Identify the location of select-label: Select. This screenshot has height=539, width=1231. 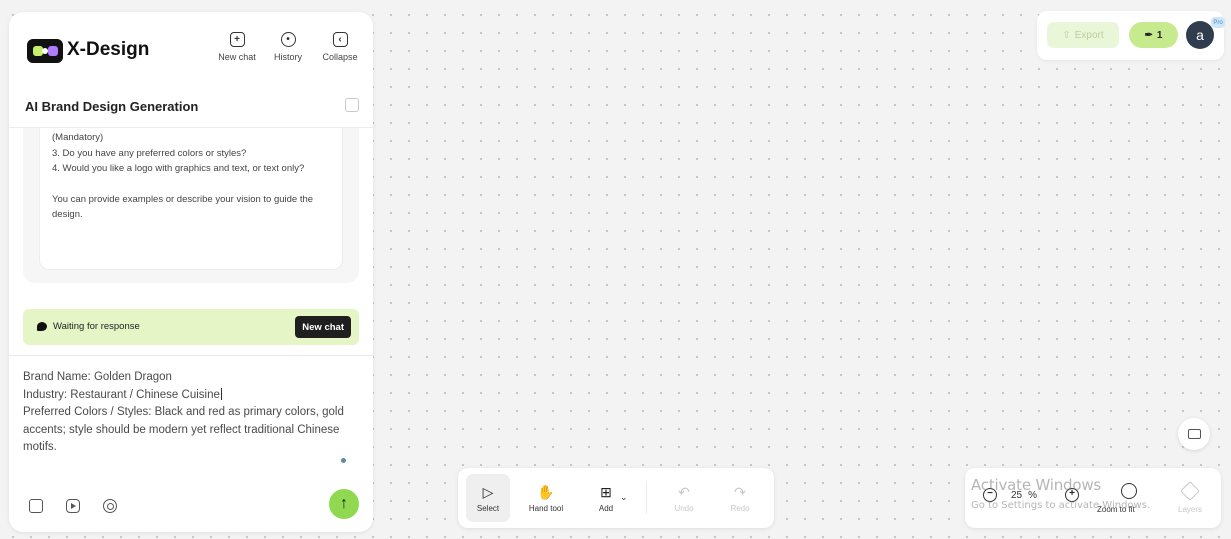
(488, 508).